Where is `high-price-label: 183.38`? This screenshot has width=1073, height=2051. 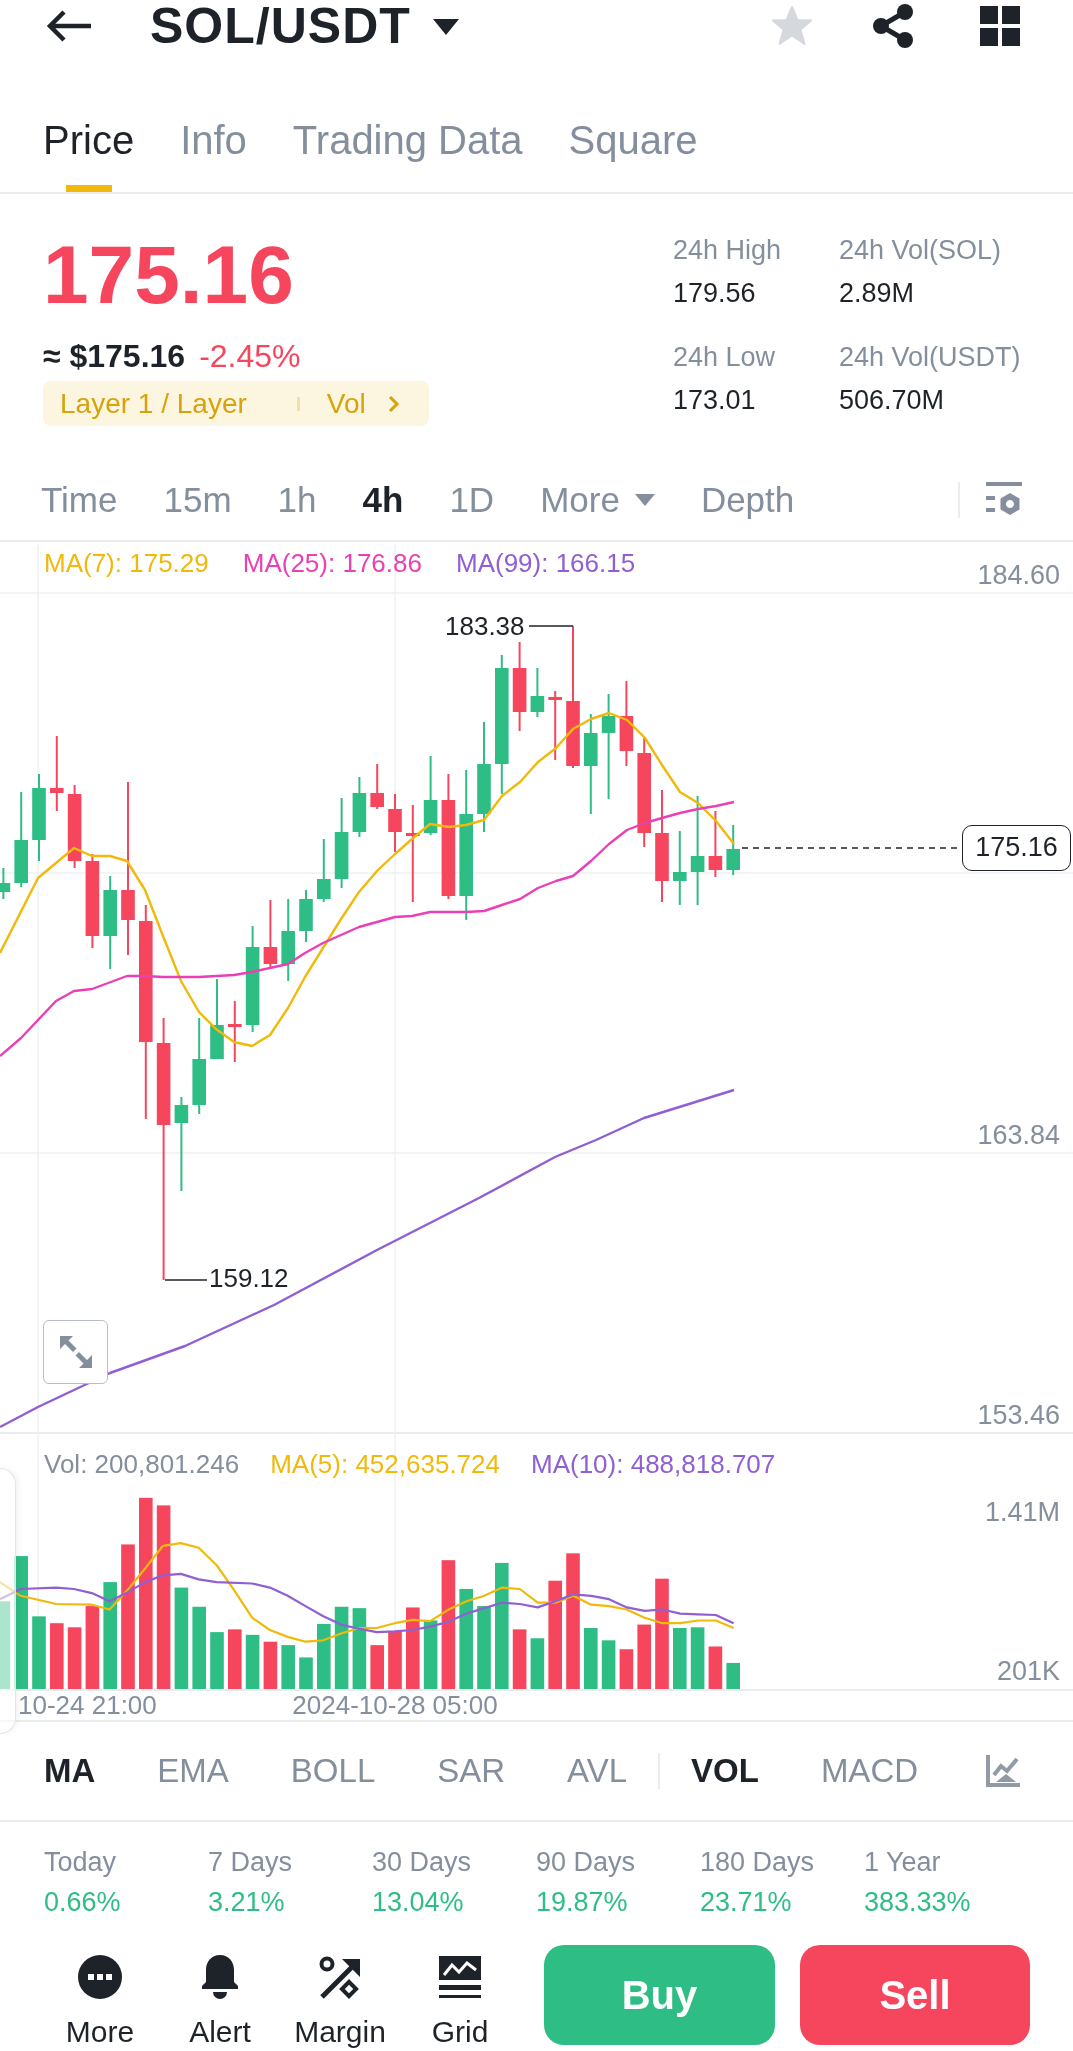 high-price-label: 183.38 is located at coordinates (485, 626).